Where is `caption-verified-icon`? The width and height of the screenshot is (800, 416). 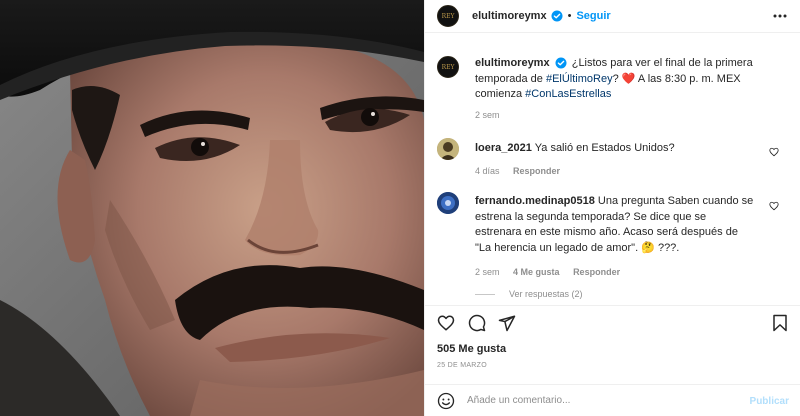 caption-verified-icon is located at coordinates (561, 63).